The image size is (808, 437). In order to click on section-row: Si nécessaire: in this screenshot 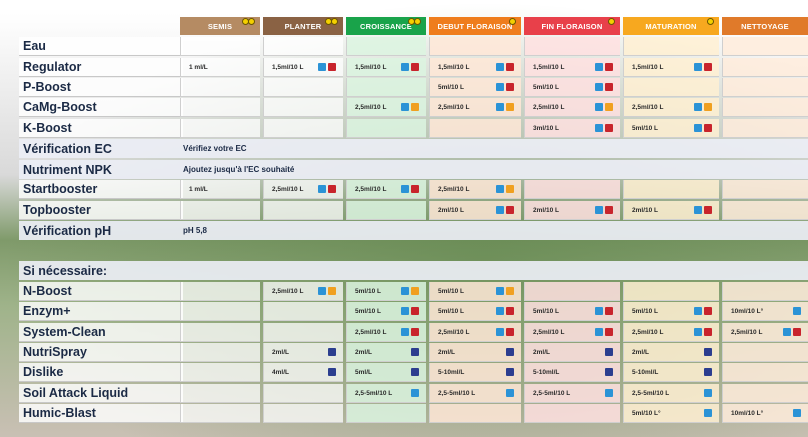, I will do `click(413, 270)`.